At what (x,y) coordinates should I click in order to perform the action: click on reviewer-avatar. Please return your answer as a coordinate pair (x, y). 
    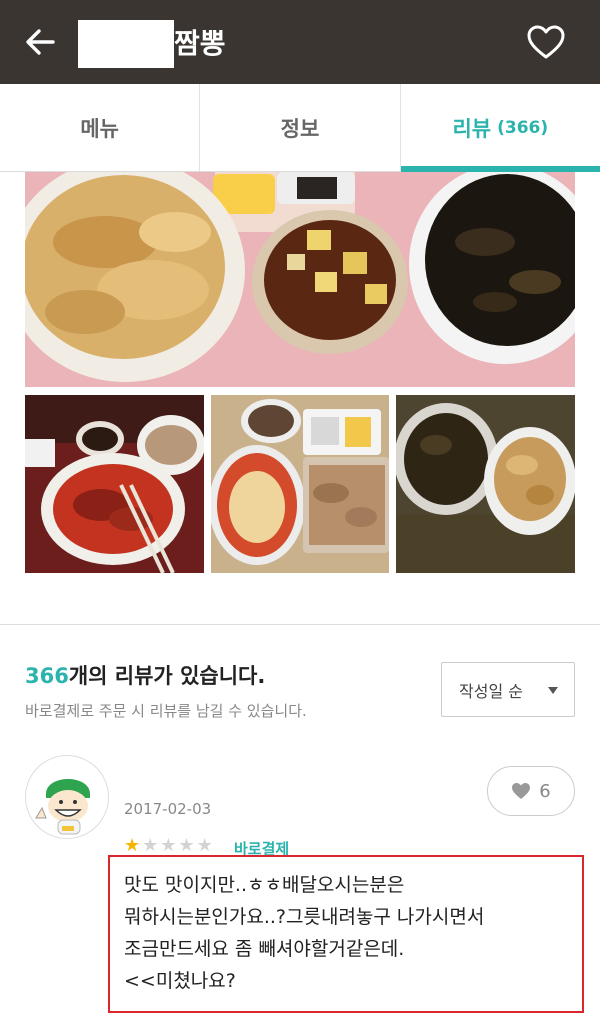
    Looking at the image, I should click on (67, 797).